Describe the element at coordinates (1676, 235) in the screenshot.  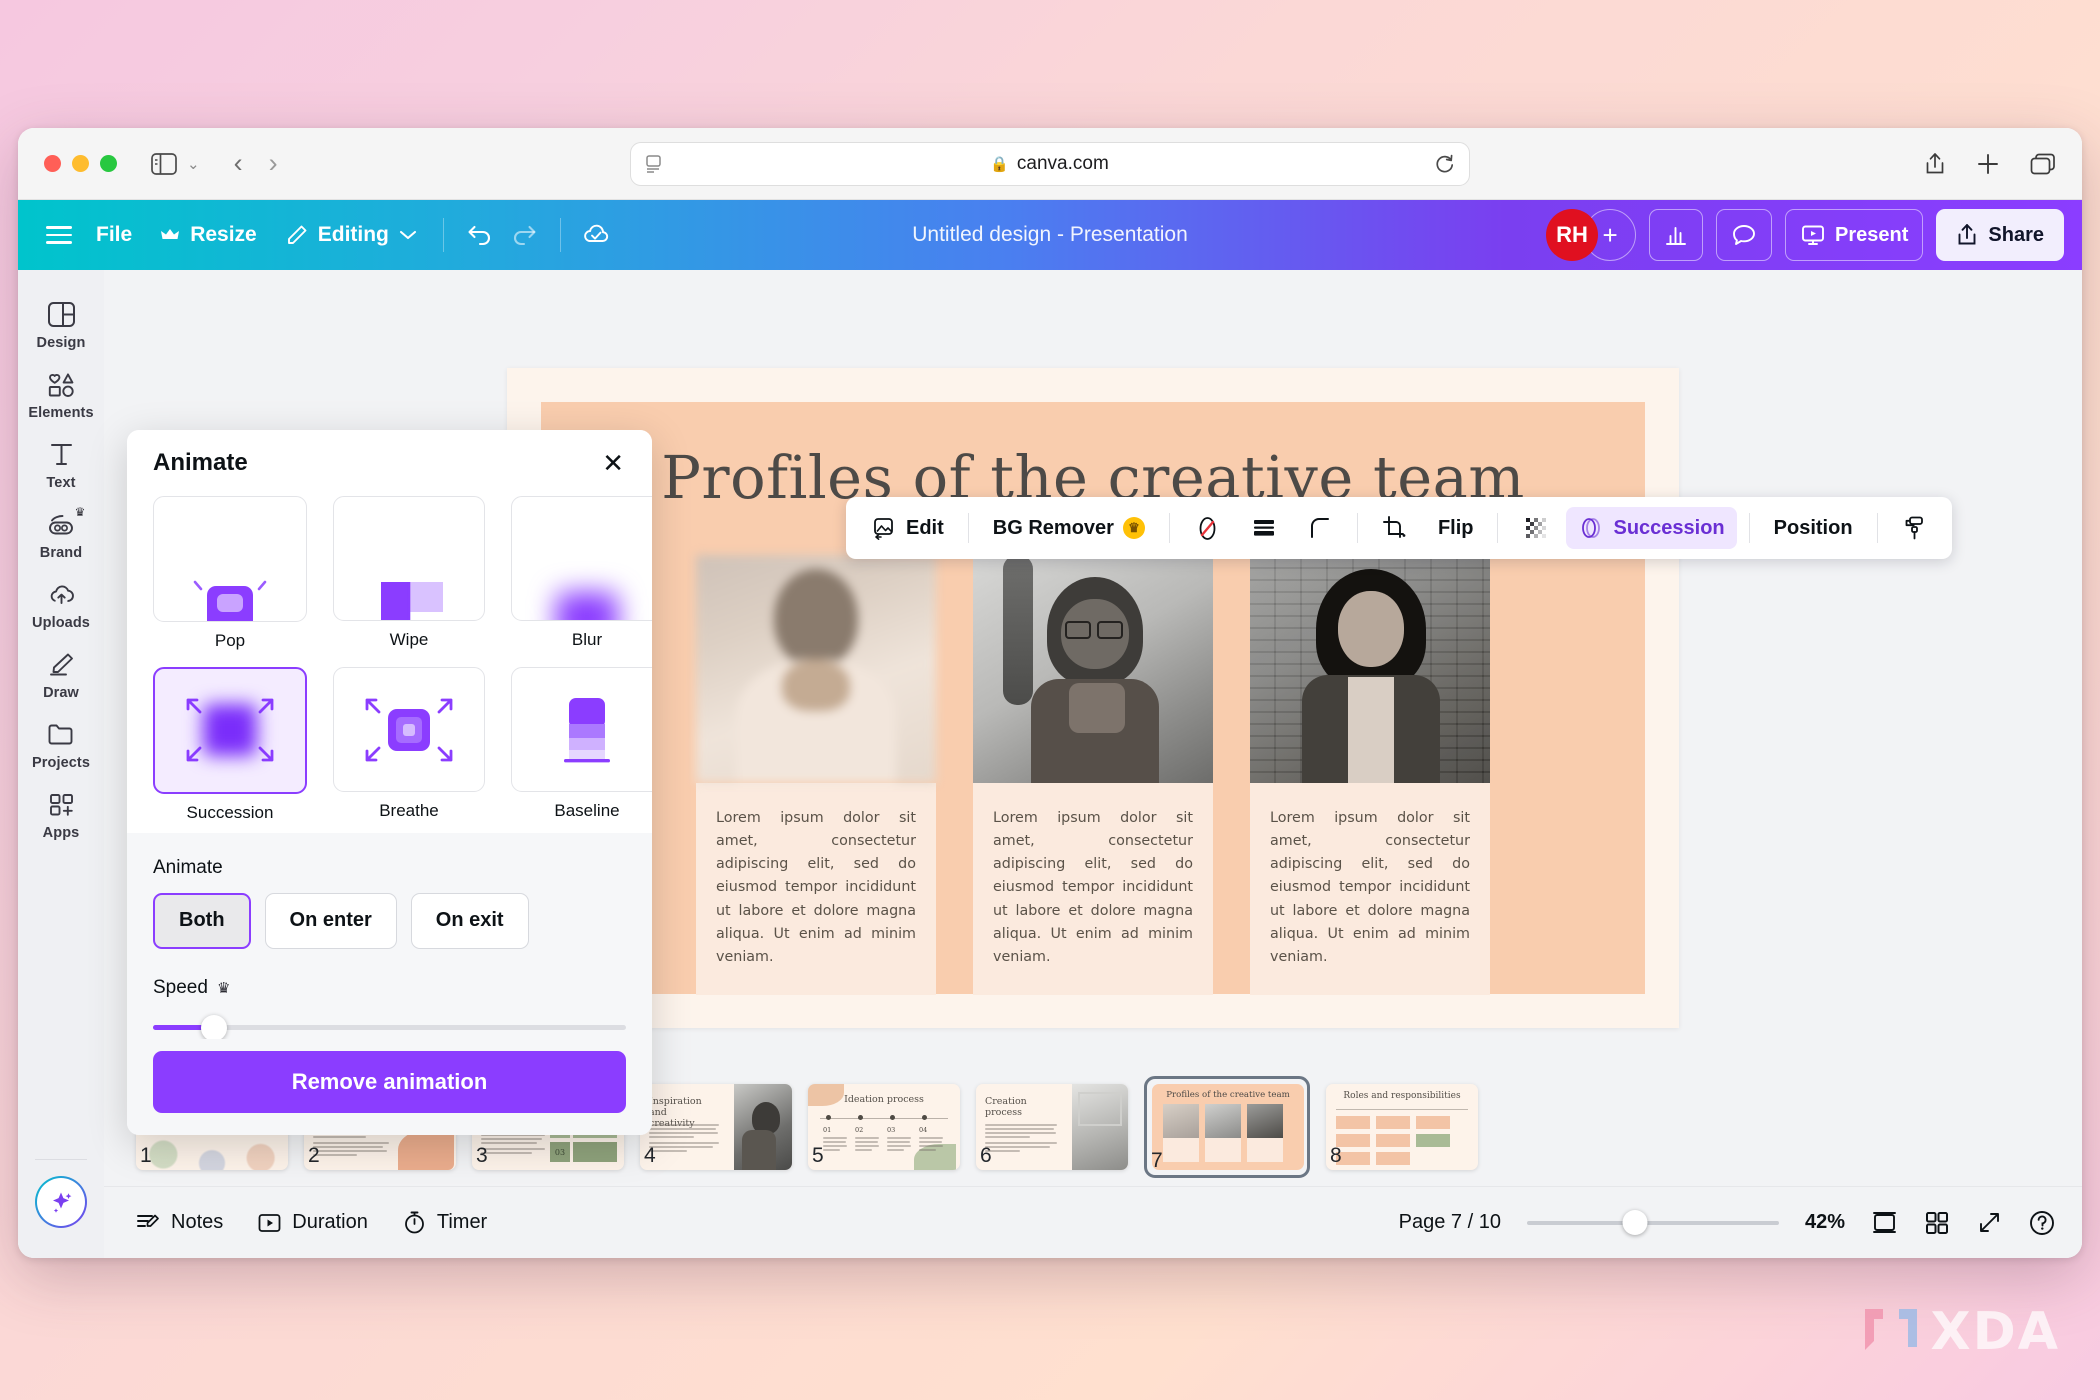
I see `insights-button` at that location.